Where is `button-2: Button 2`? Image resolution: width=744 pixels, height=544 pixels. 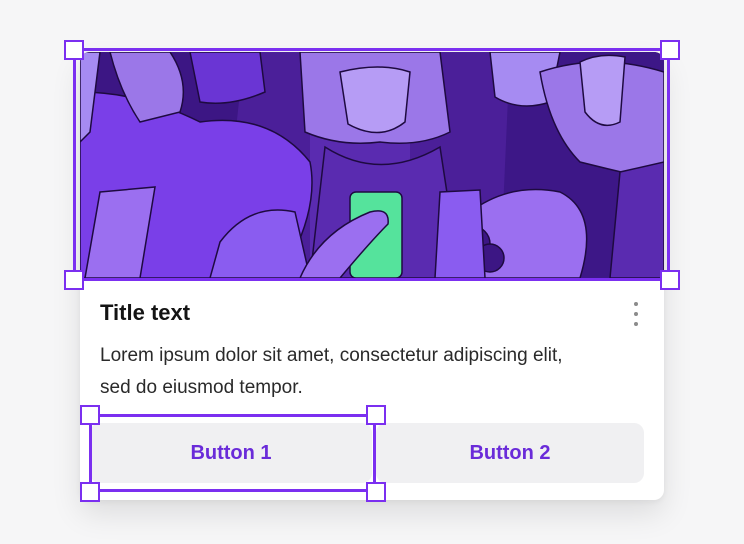
button-2: Button 2 is located at coordinates (510, 453).